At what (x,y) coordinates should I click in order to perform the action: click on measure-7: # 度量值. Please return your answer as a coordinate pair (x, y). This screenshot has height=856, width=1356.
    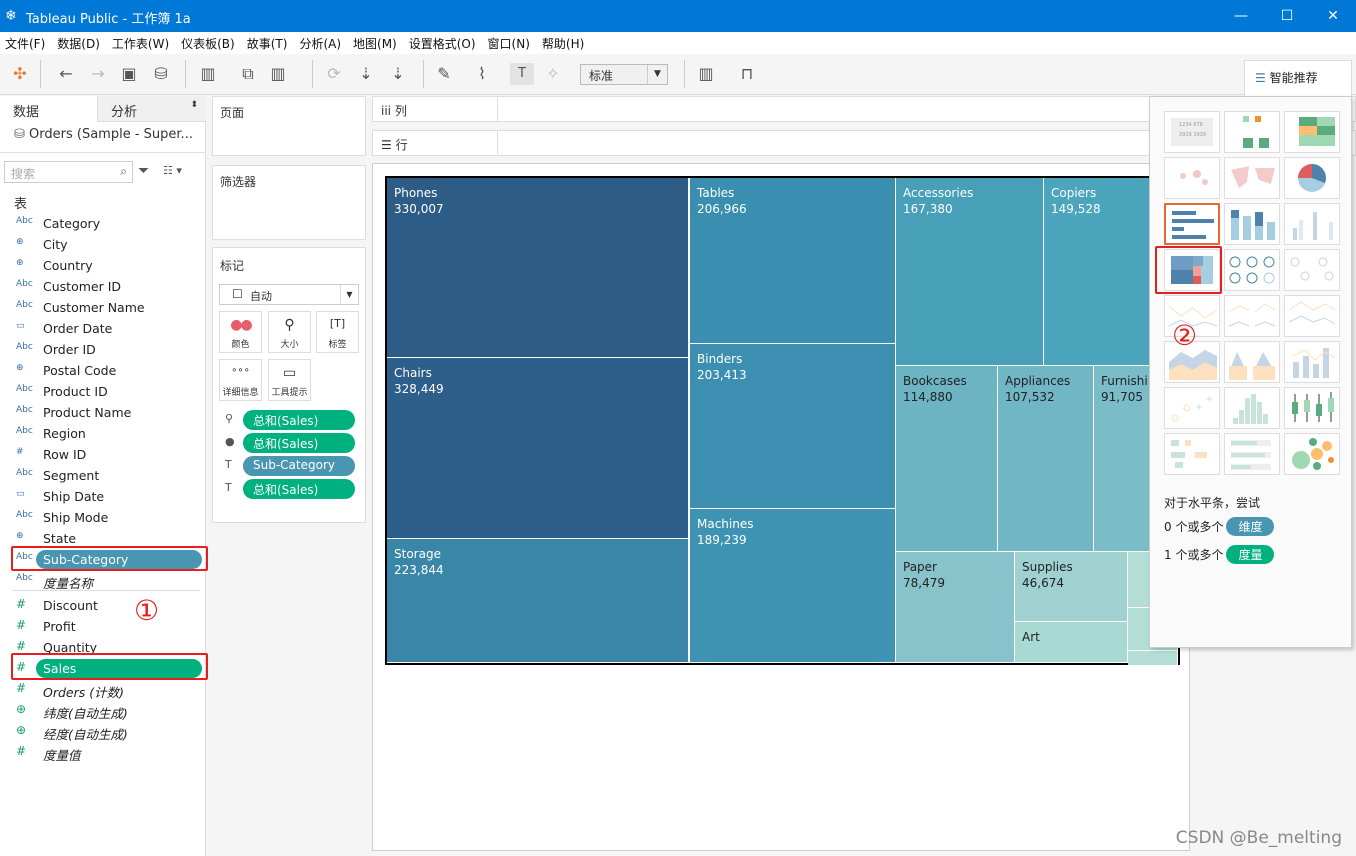
    Looking at the image, I should click on (103, 752).